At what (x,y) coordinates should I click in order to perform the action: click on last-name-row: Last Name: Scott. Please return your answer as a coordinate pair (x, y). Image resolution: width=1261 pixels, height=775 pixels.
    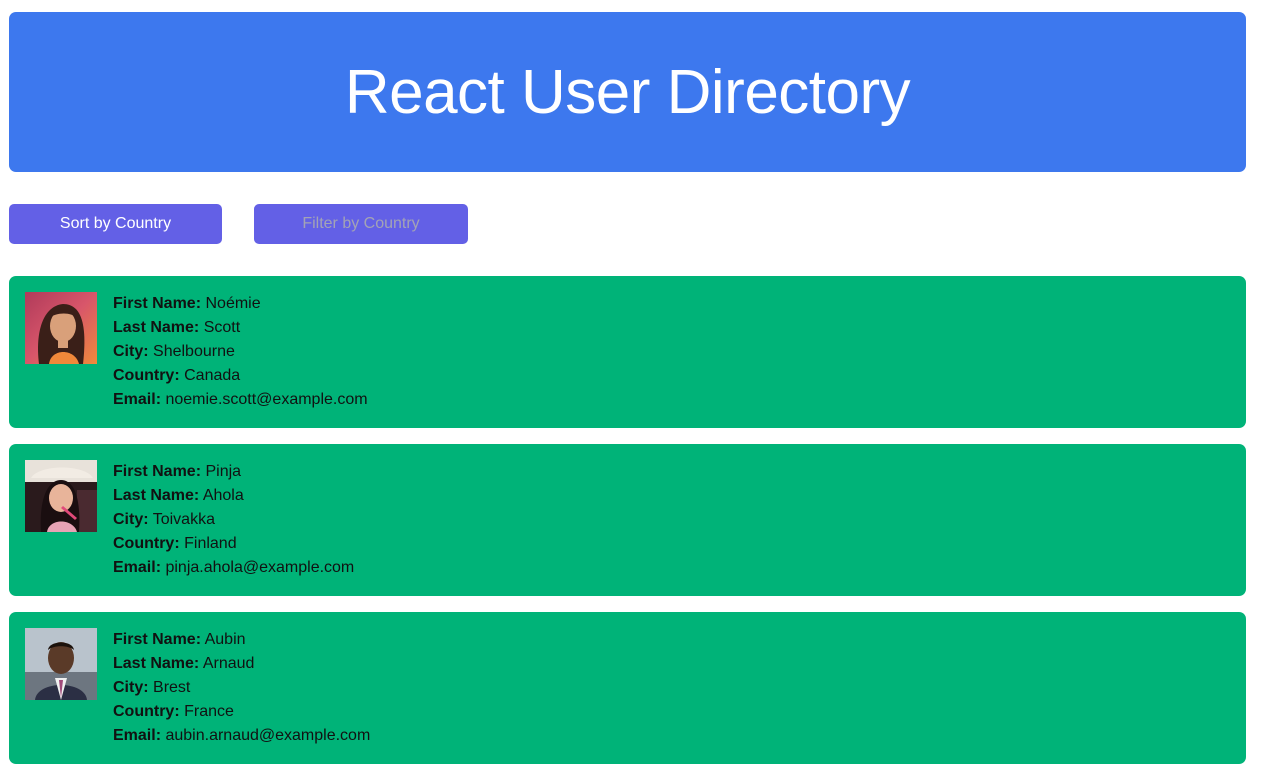
    Looking at the image, I should click on (177, 327).